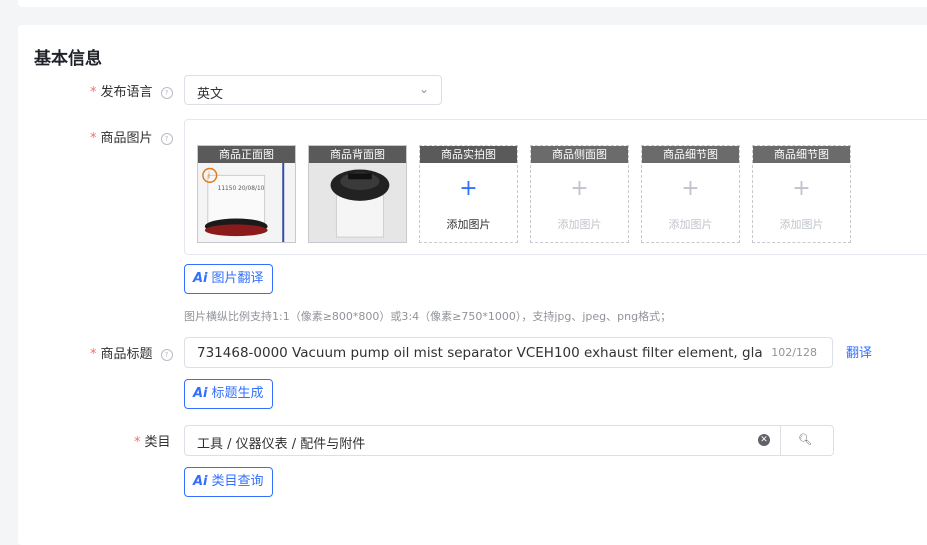  I want to click on language-select-value: 英文, so click(210, 94).